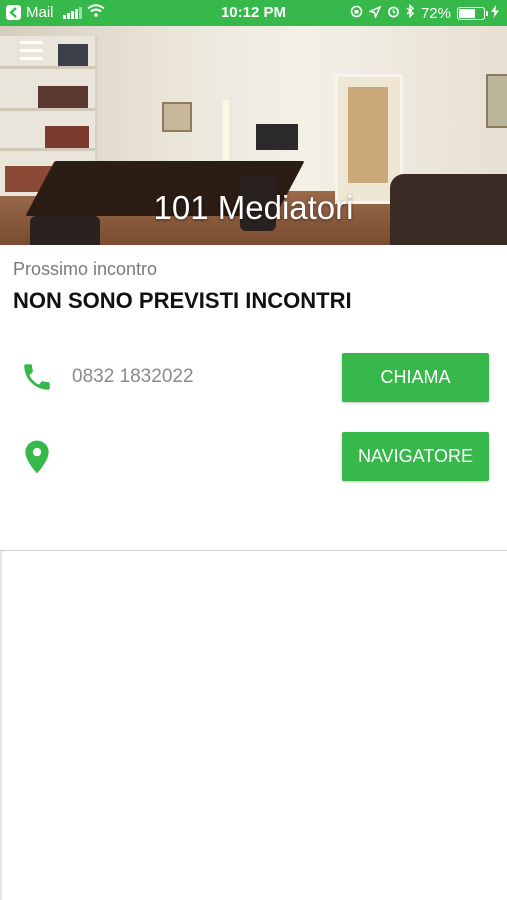 The width and height of the screenshot is (507, 900). Describe the element at coordinates (435, 13) in the screenshot. I see `battery-percent: 72%` at that location.